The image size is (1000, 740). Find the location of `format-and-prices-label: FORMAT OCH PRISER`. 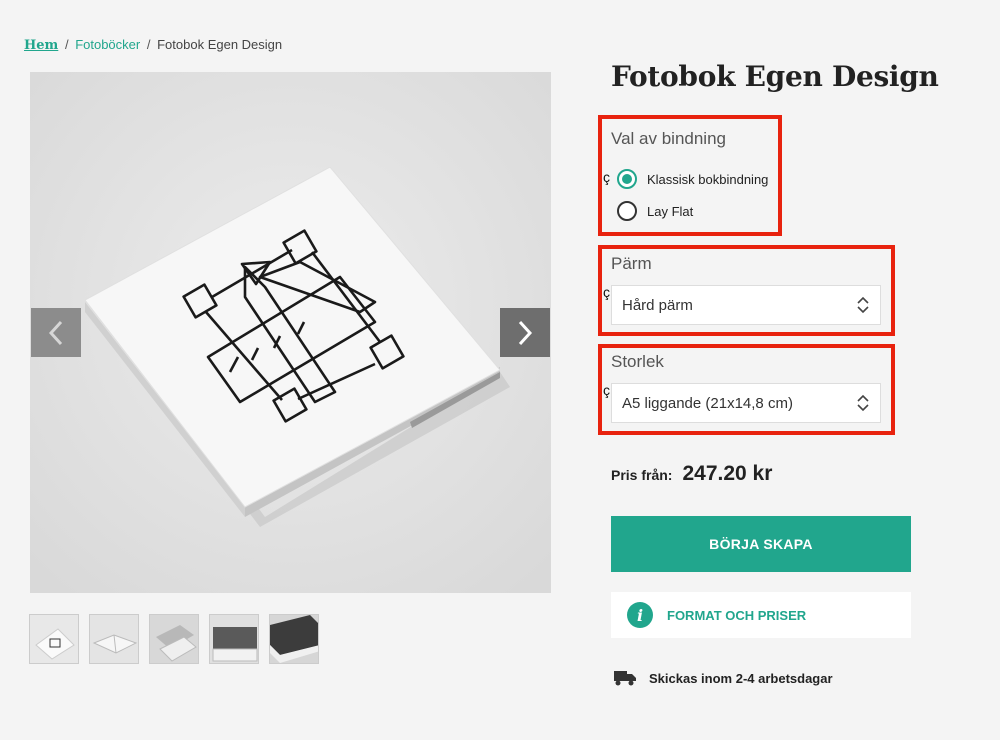

format-and-prices-label: FORMAT OCH PRISER is located at coordinates (737, 615).